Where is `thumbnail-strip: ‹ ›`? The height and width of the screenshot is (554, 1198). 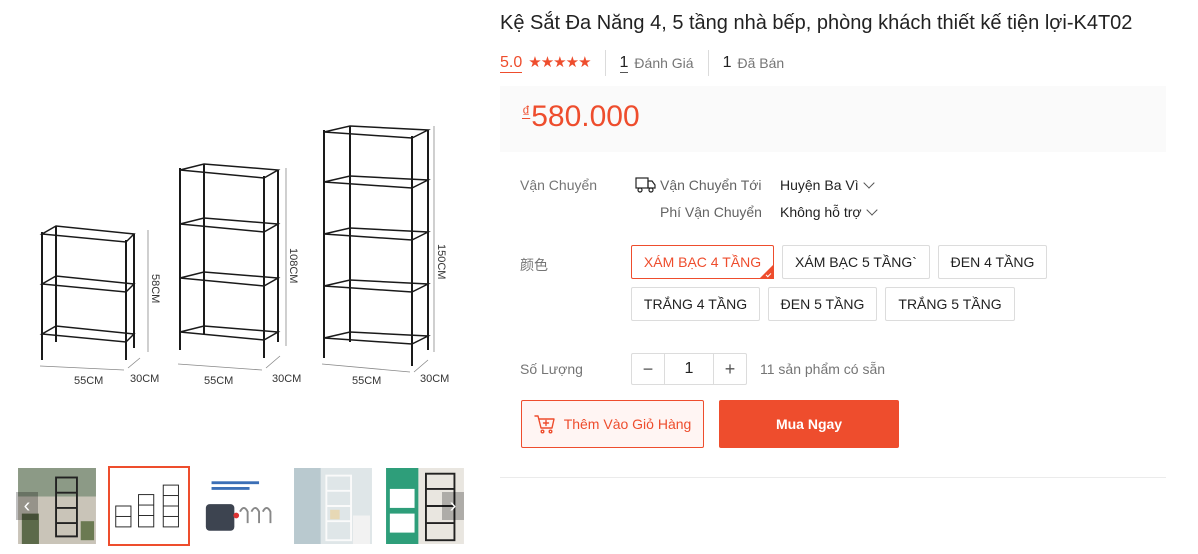 thumbnail-strip: ‹ › is located at coordinates (240, 506).